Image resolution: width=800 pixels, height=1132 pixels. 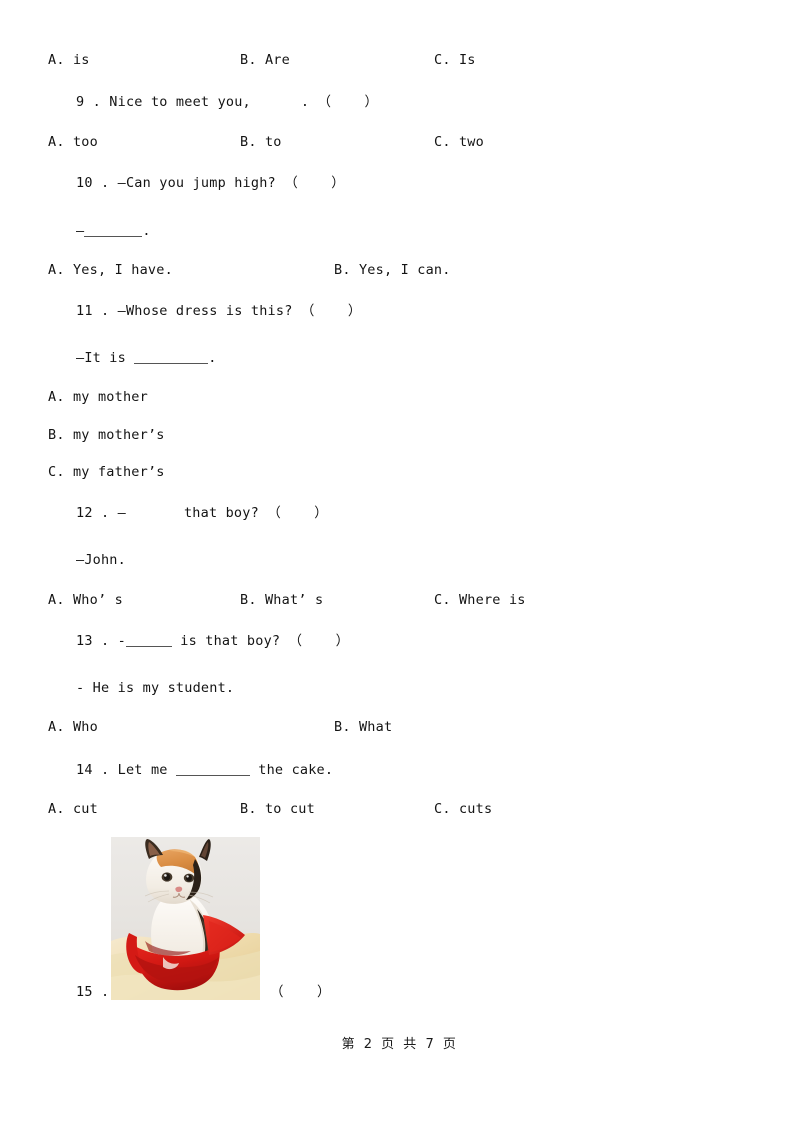 I want to click on answer-line-11-before: —It is, so click(x=101, y=358).